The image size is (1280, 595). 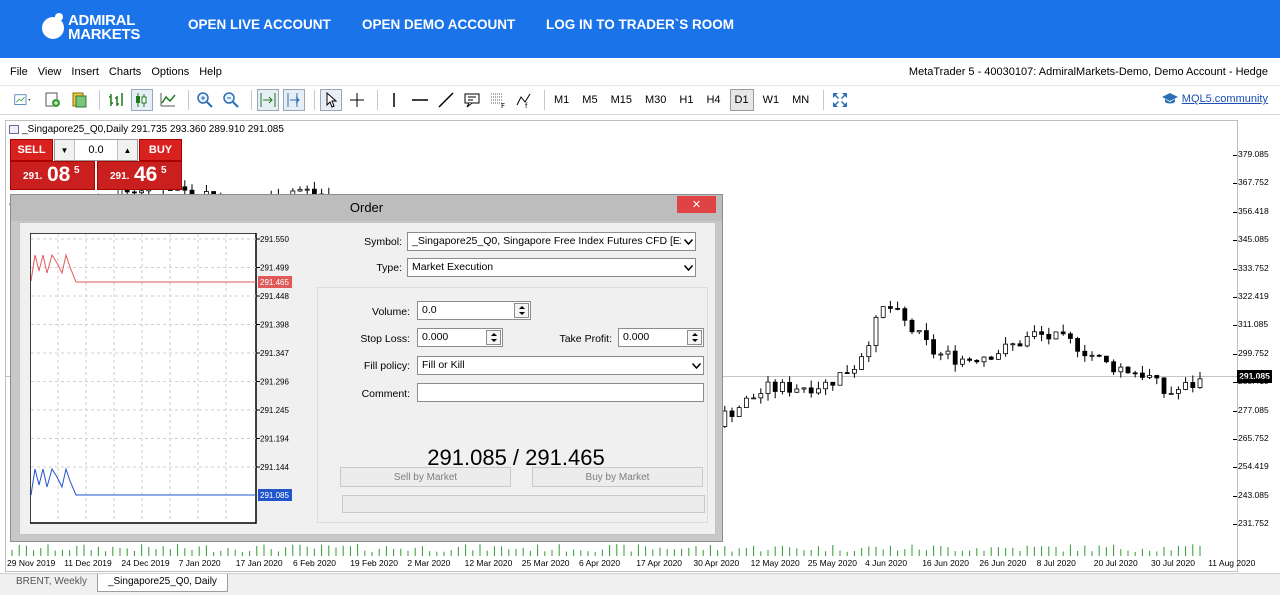 I want to click on vertical-line-icon, so click(x=394, y=100).